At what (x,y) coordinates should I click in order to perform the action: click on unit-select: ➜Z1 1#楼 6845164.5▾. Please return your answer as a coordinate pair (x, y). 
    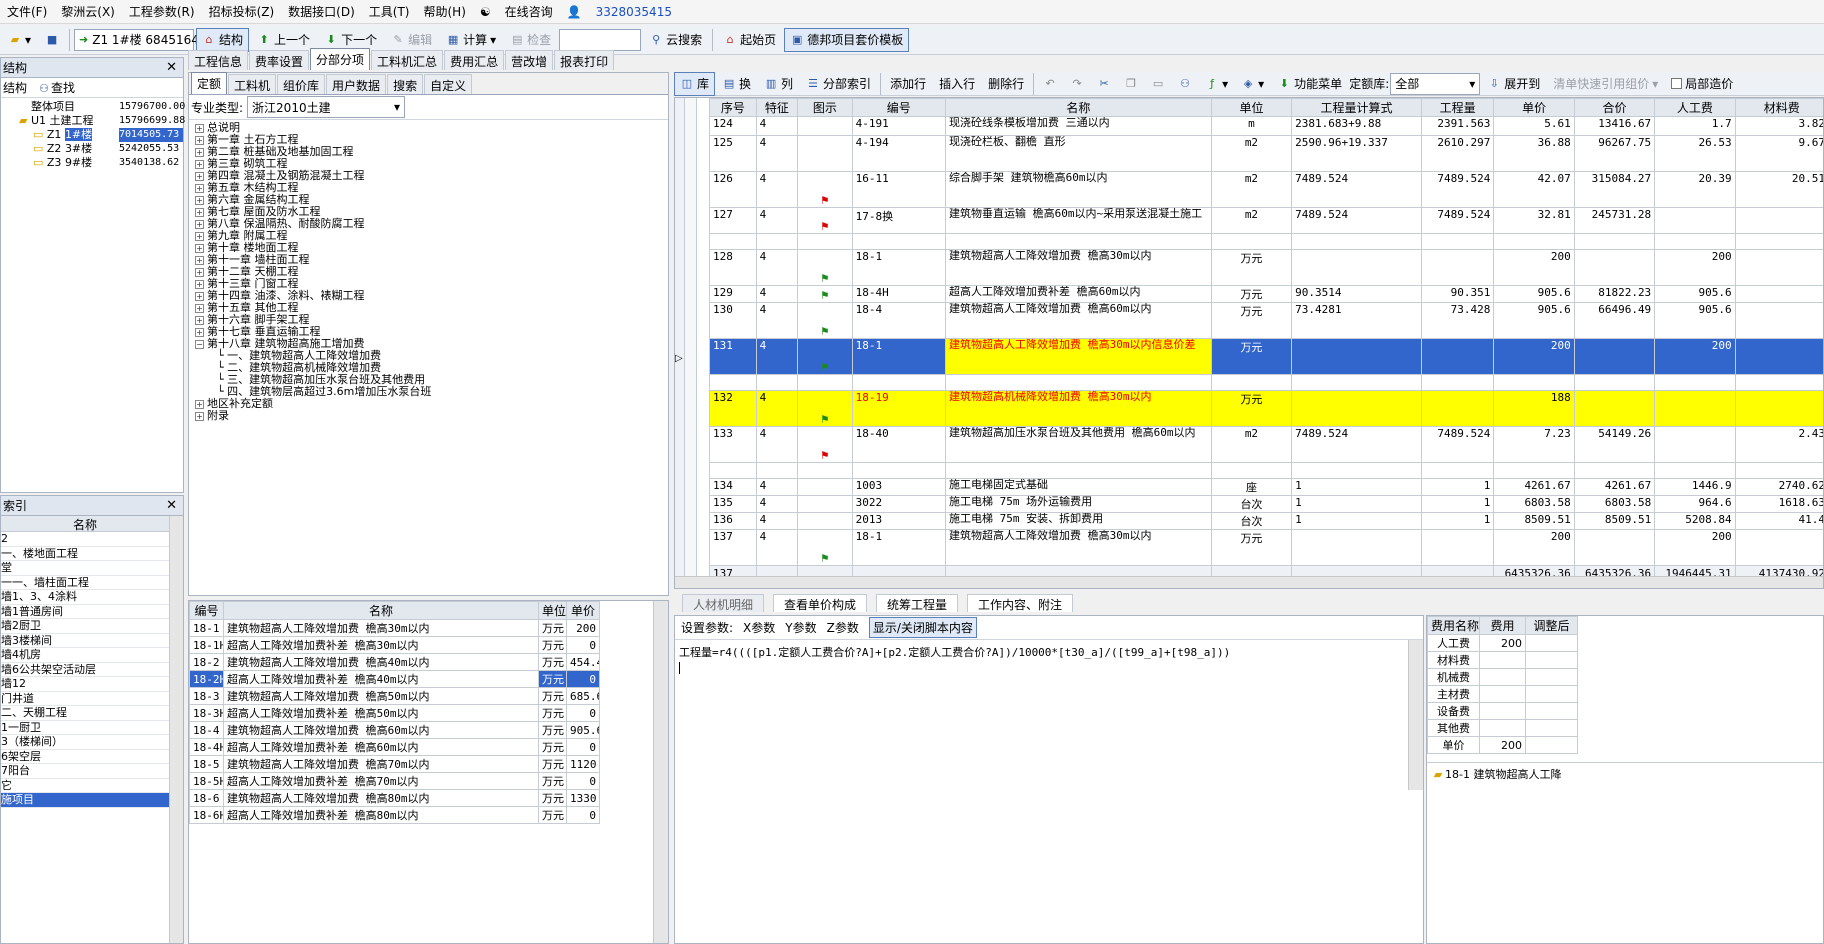
    Looking at the image, I should click on (147, 39).